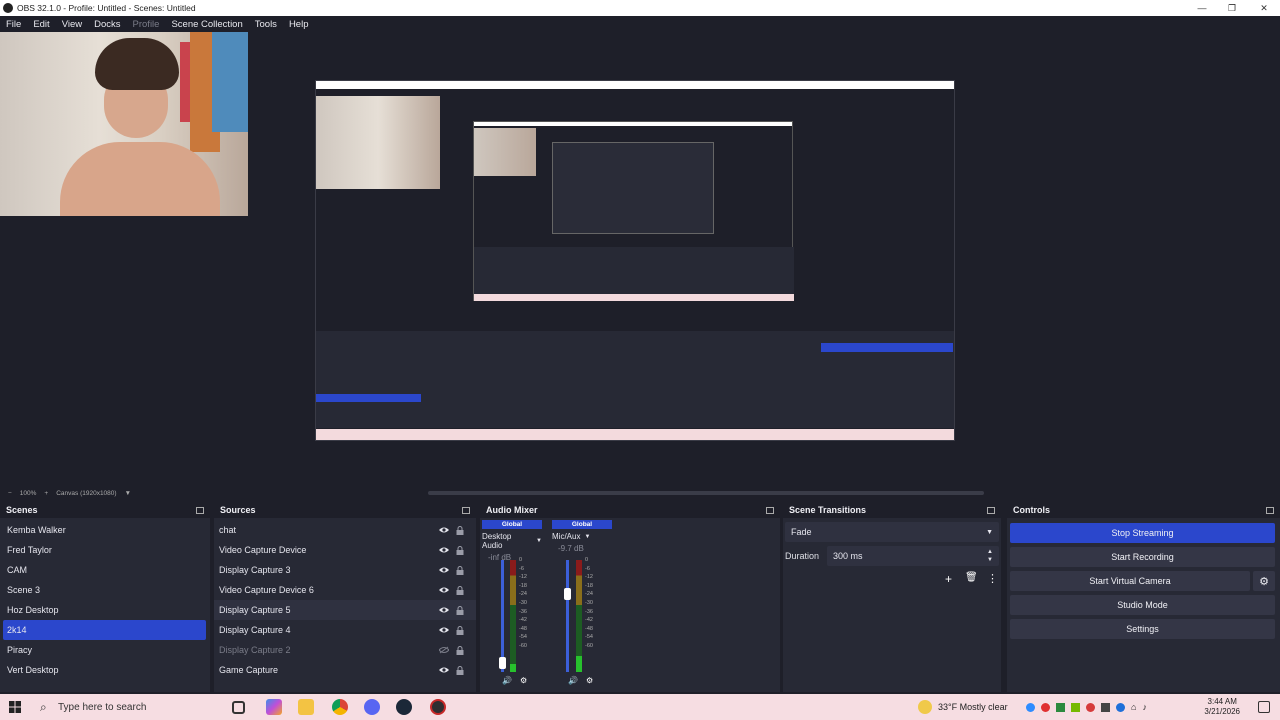  Describe the element at coordinates (512, 541) in the screenshot. I see `channel-name-button: Desktop Audio ▼` at that location.